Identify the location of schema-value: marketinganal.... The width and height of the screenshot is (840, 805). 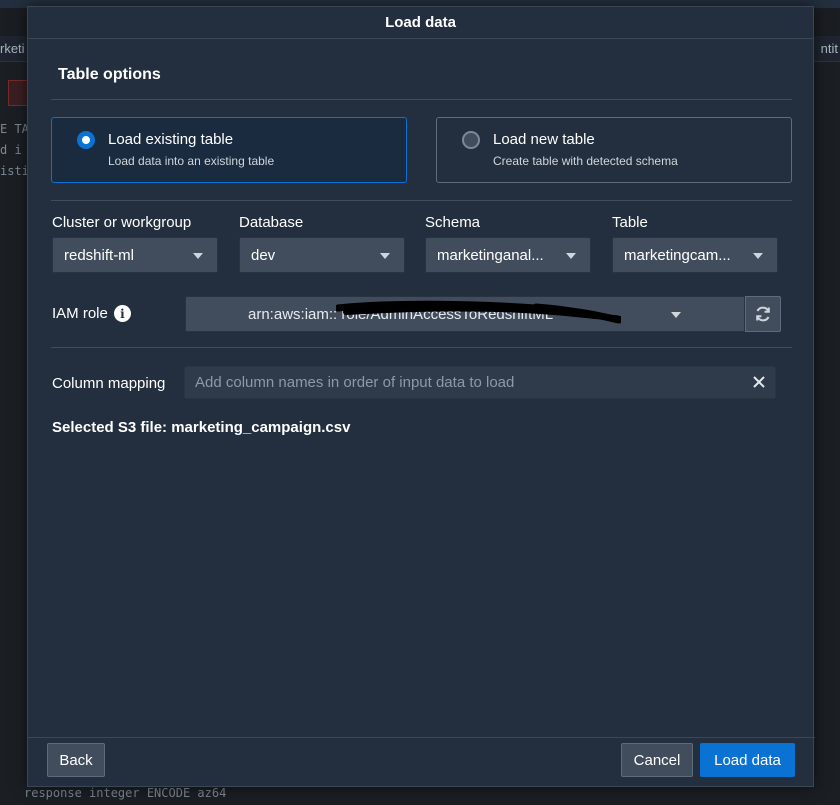
(490, 255).